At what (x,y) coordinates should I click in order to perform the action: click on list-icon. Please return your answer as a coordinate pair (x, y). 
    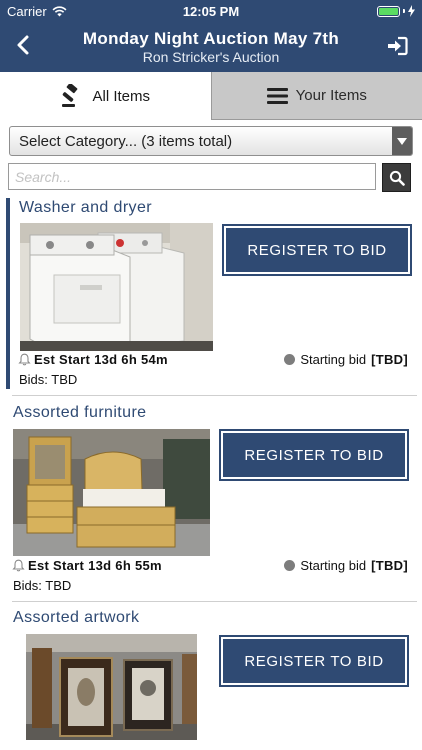
    Looking at the image, I should click on (277, 95).